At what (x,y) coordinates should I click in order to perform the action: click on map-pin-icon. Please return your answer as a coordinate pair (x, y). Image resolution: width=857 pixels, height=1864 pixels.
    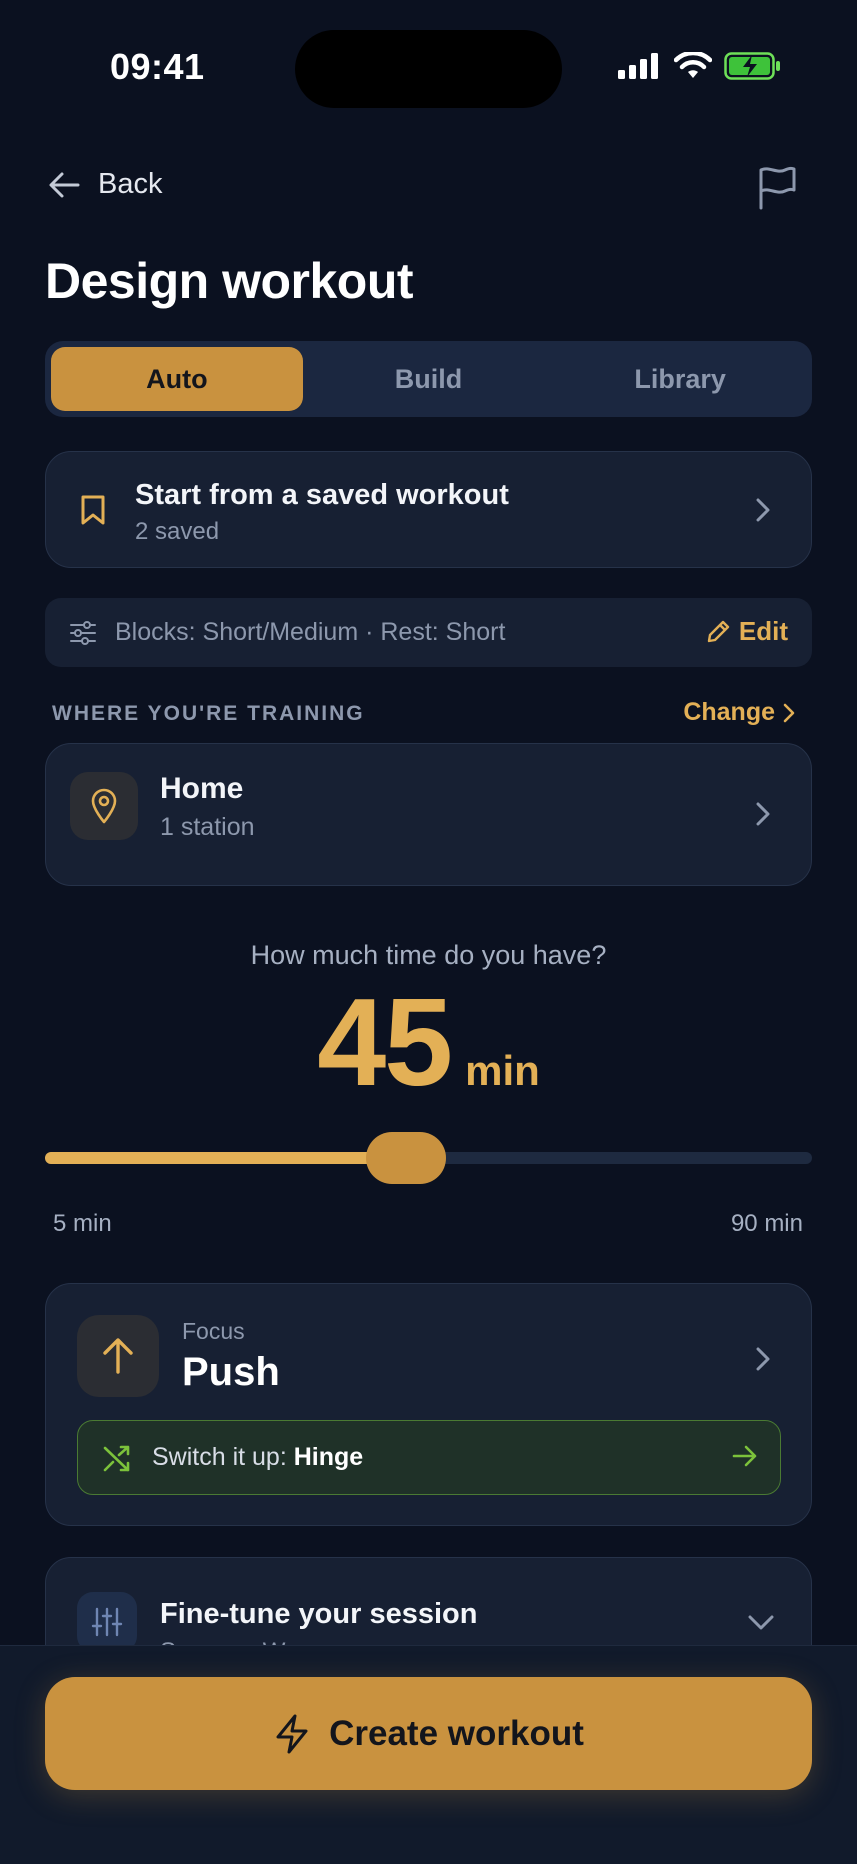
    Looking at the image, I should click on (104, 806).